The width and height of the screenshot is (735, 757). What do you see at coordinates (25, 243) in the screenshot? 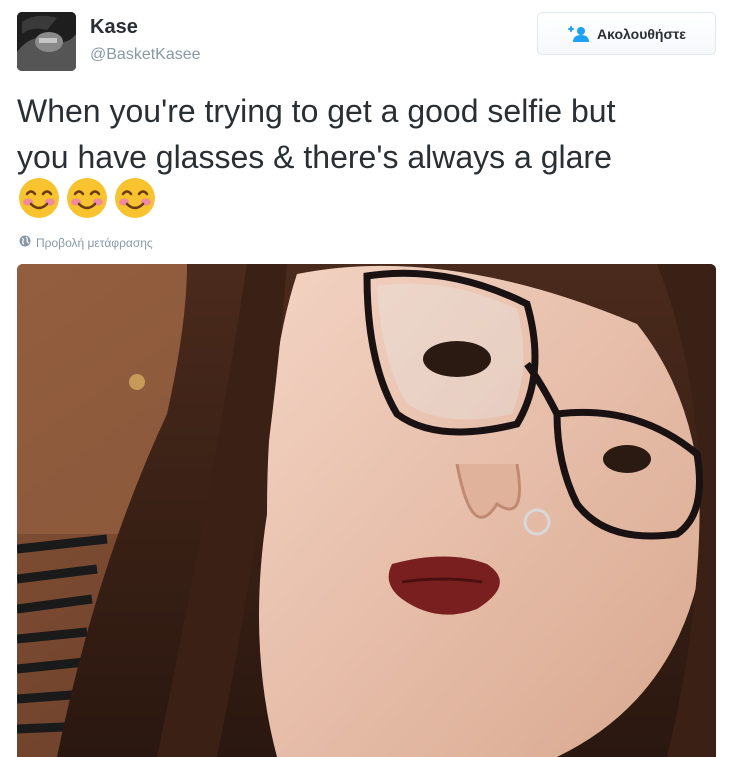
I see `globe-icon` at bounding box center [25, 243].